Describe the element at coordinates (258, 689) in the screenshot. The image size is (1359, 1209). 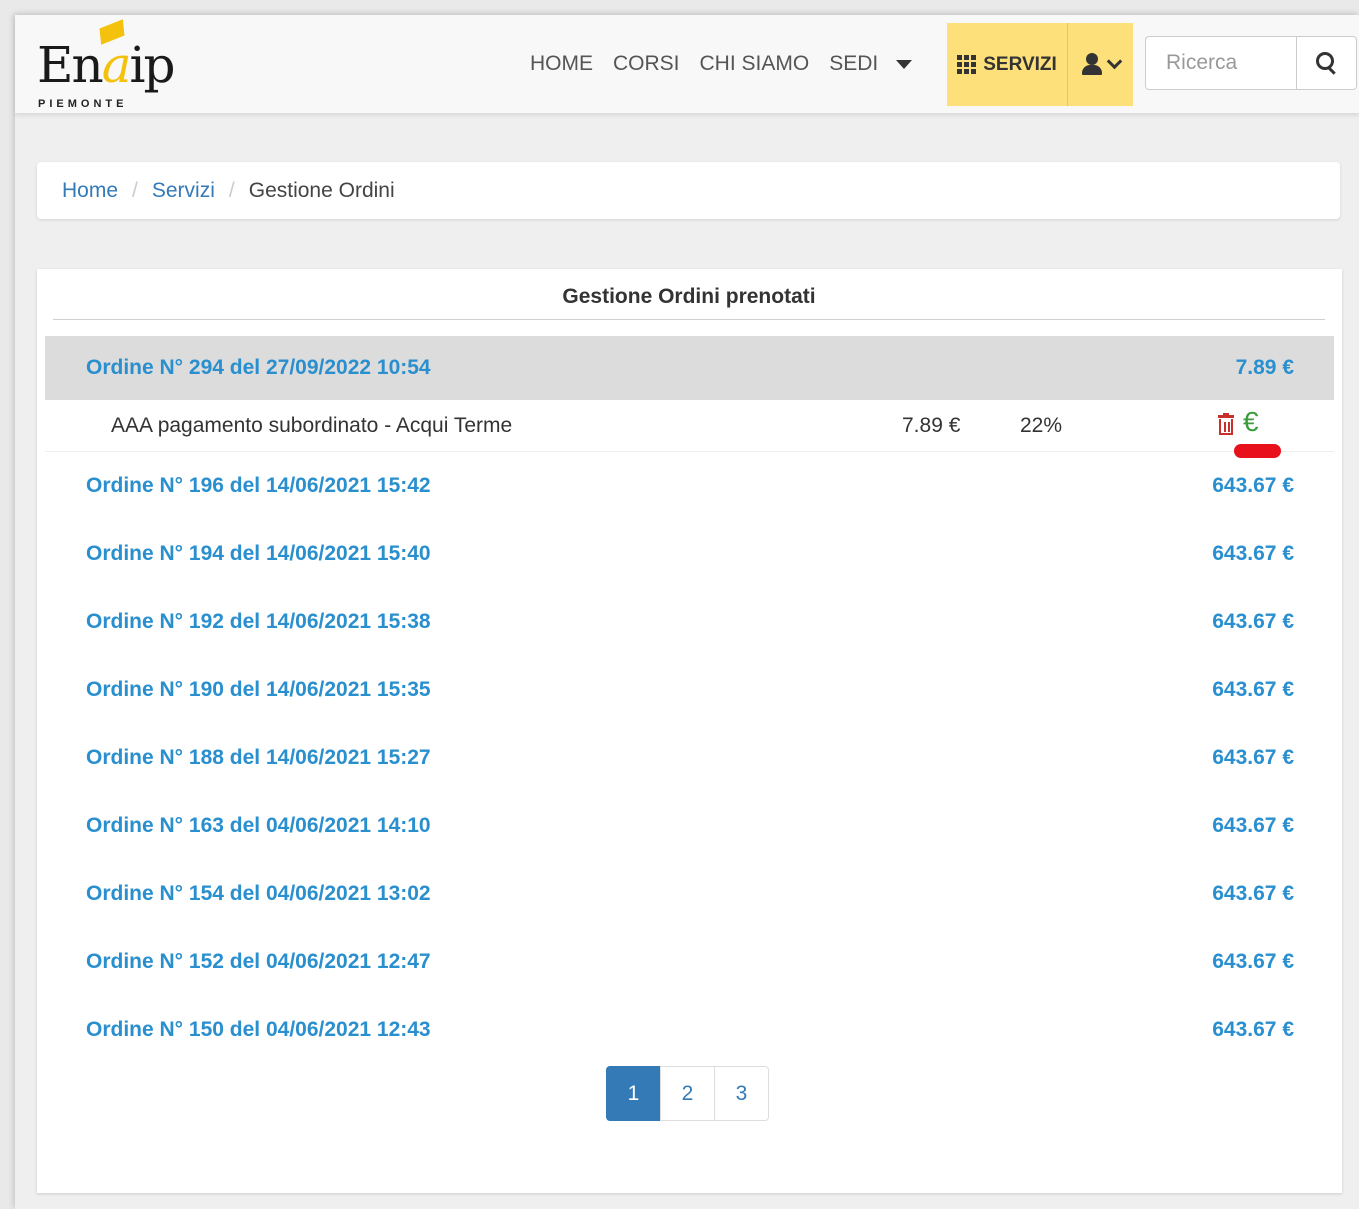
I see `order-label: Ordine N° 190 del 14/06/2021 15:35` at that location.